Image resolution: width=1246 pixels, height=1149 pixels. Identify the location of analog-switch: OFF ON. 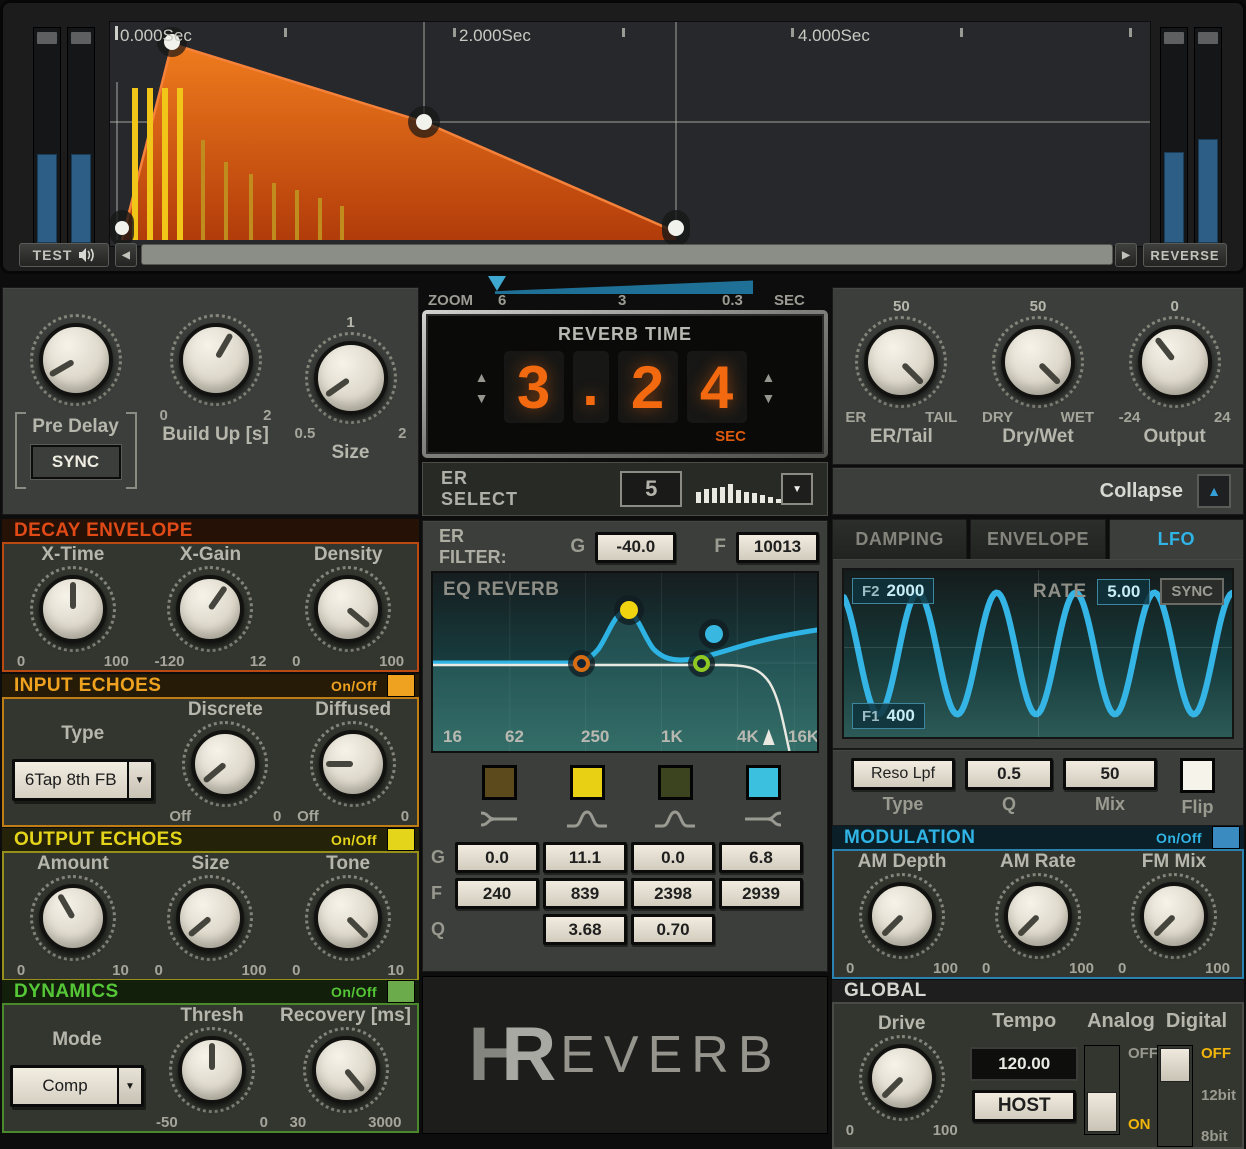
(1120, 1090).